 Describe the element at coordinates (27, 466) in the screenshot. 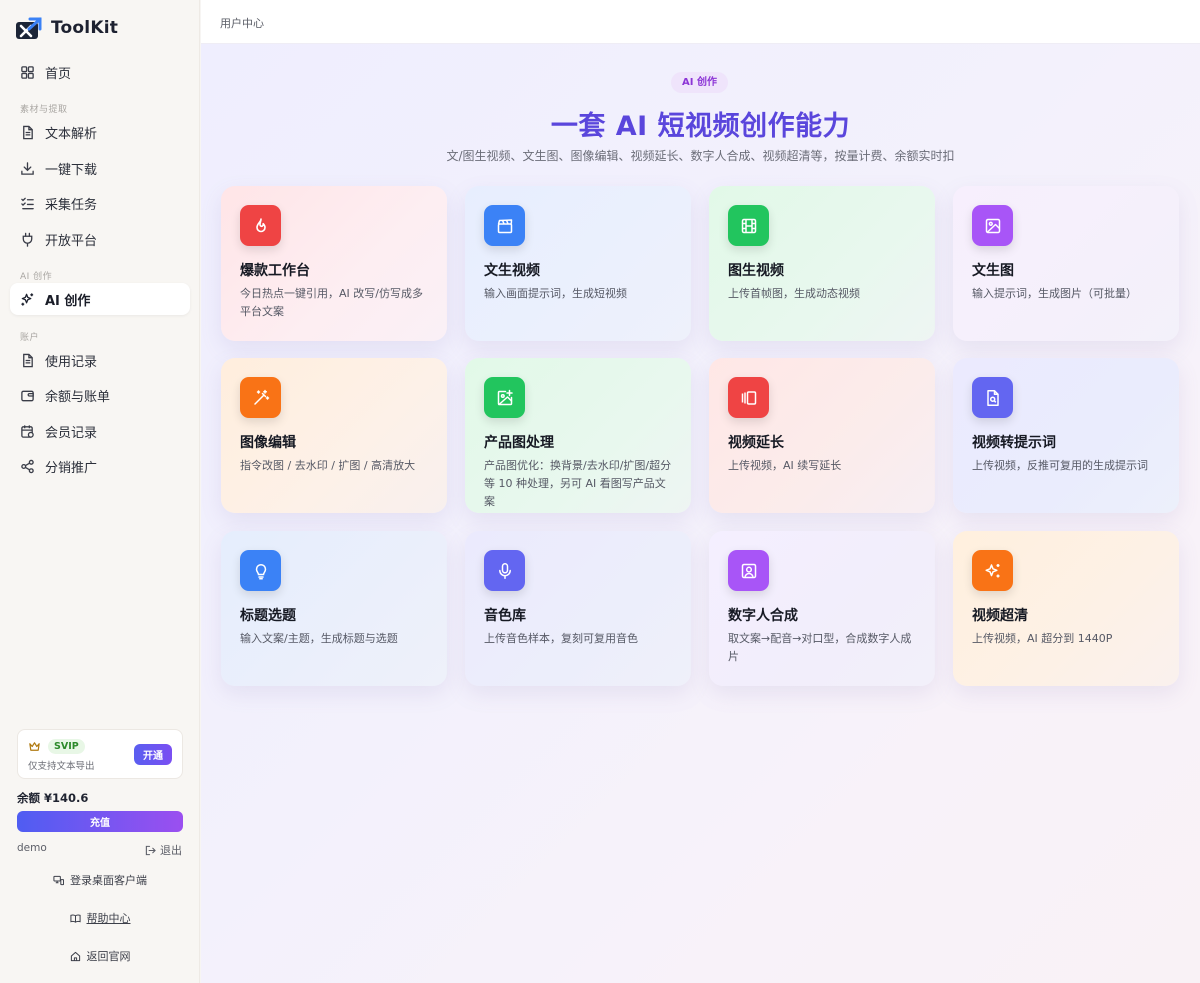

I see `share-icon` at that location.